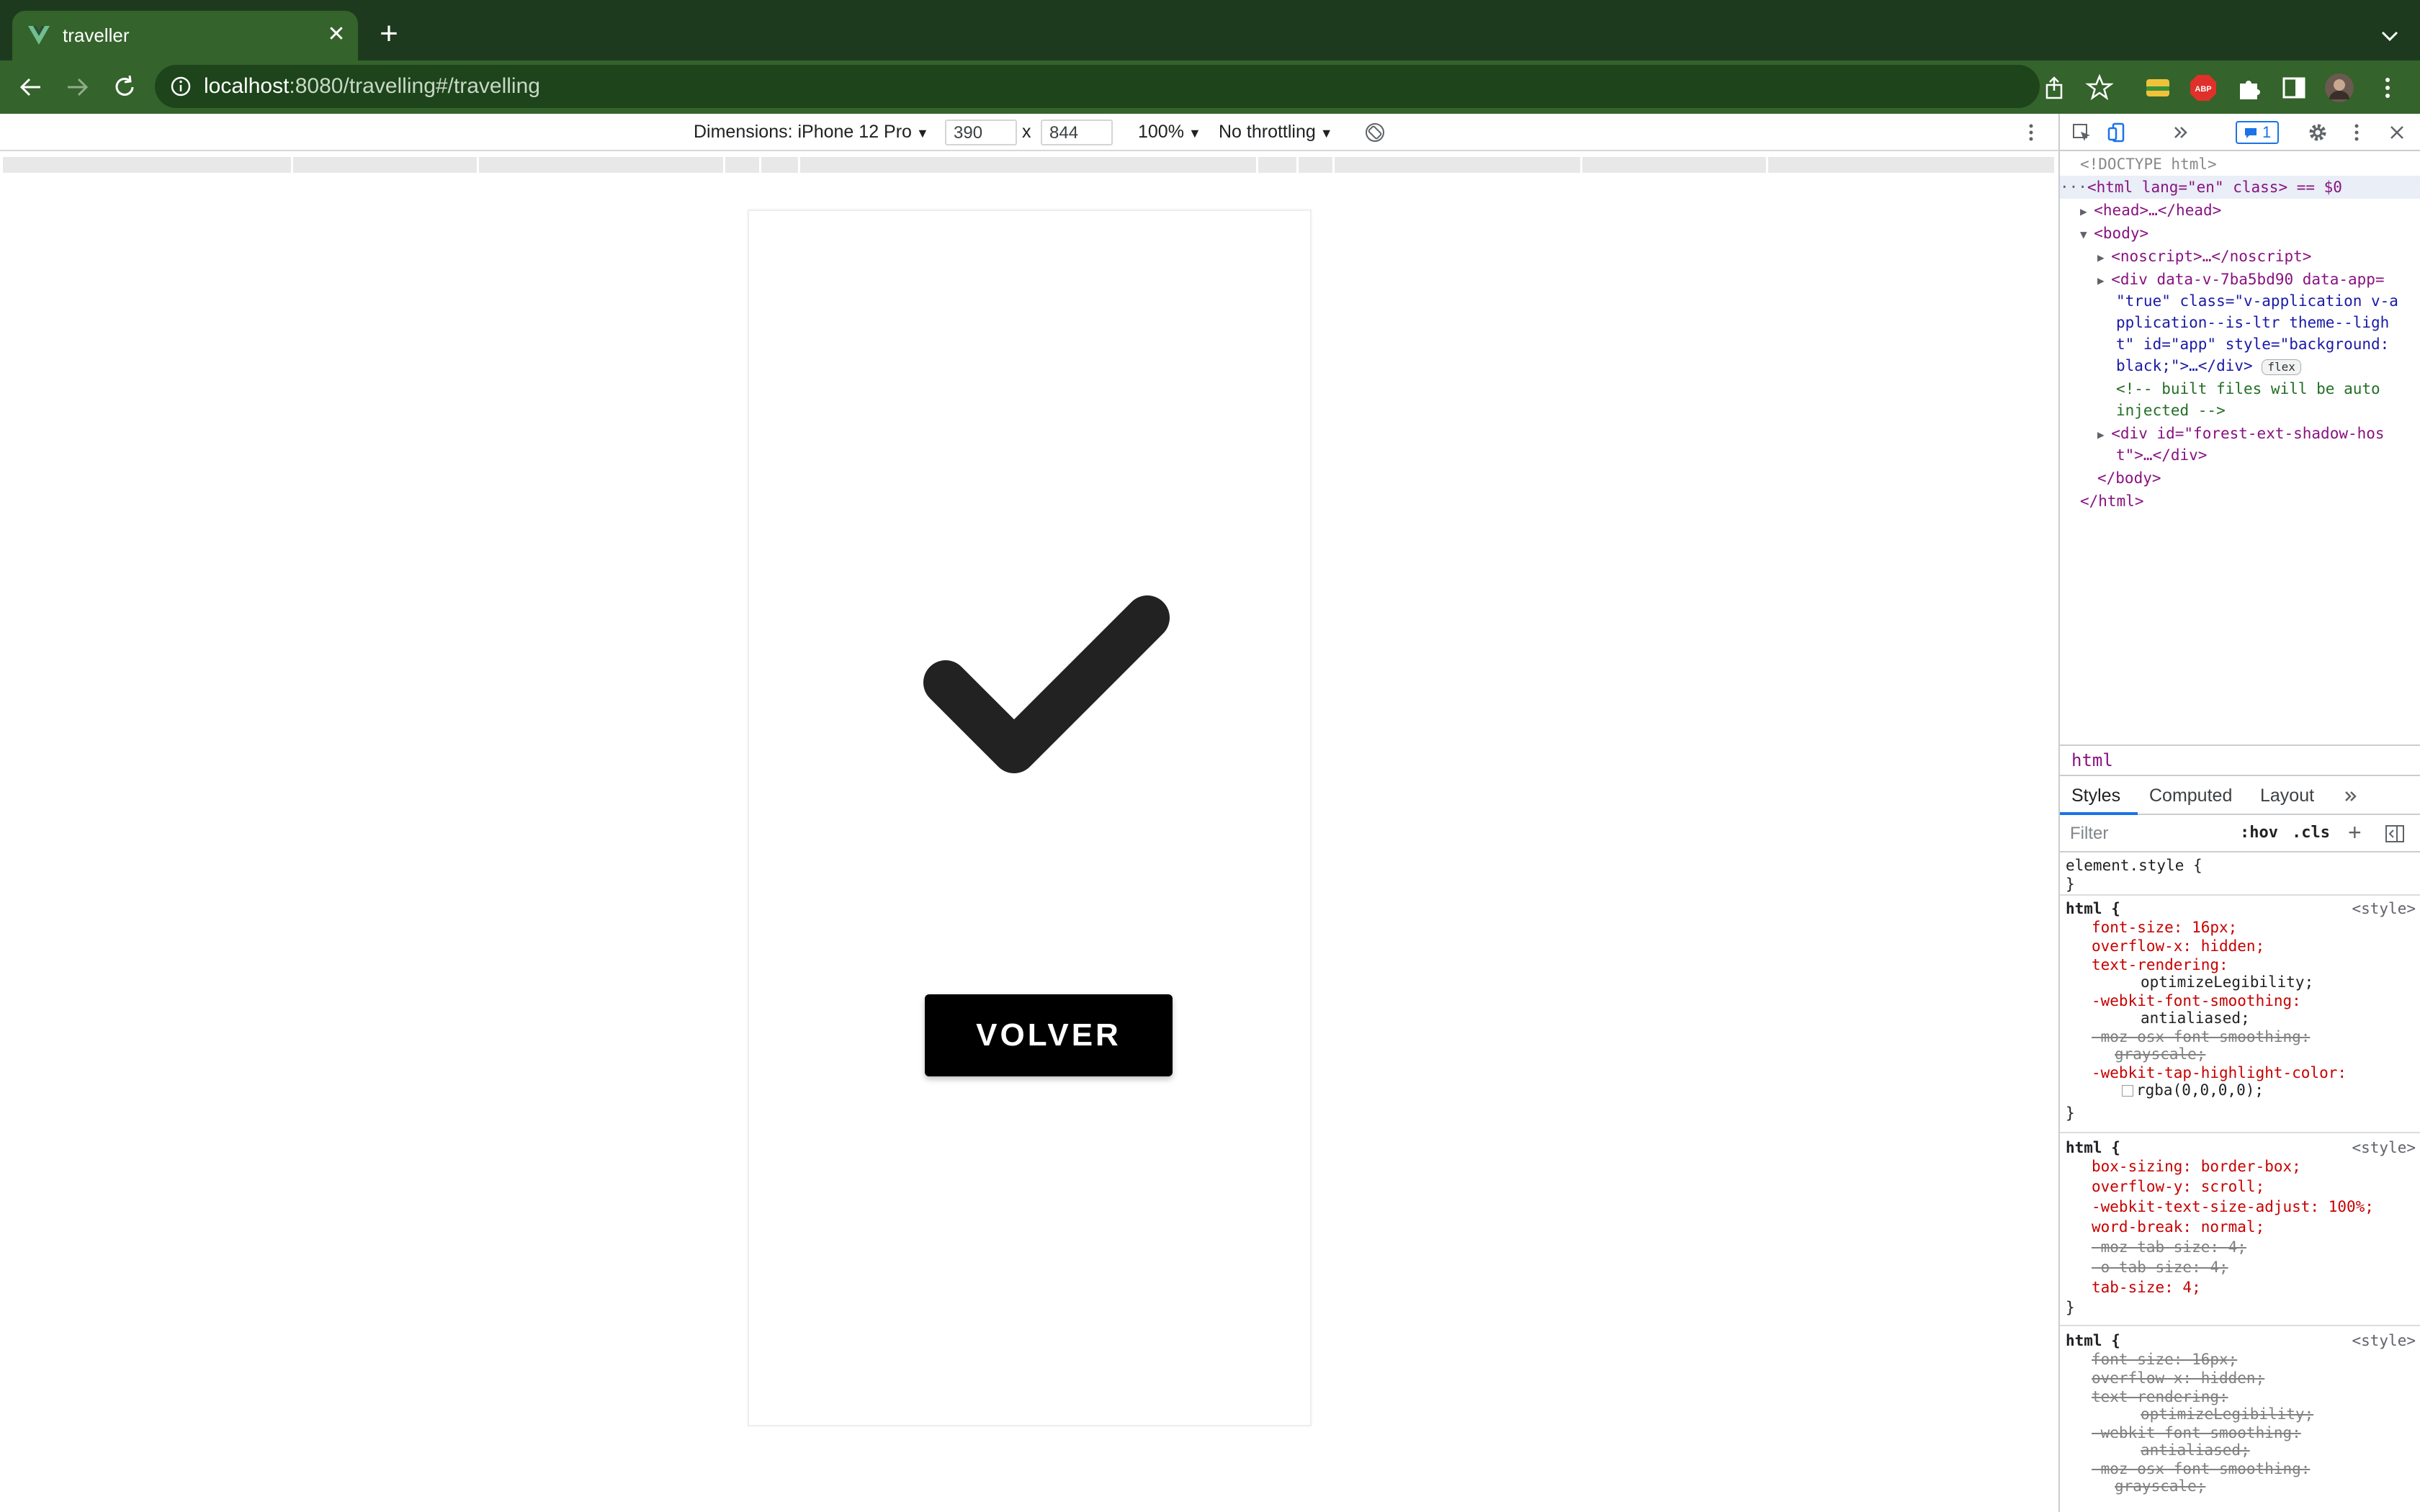 Image resolution: width=2420 pixels, height=1512 pixels. What do you see at coordinates (2158, 88) in the screenshot?
I see `extension-wallet-icon` at bounding box center [2158, 88].